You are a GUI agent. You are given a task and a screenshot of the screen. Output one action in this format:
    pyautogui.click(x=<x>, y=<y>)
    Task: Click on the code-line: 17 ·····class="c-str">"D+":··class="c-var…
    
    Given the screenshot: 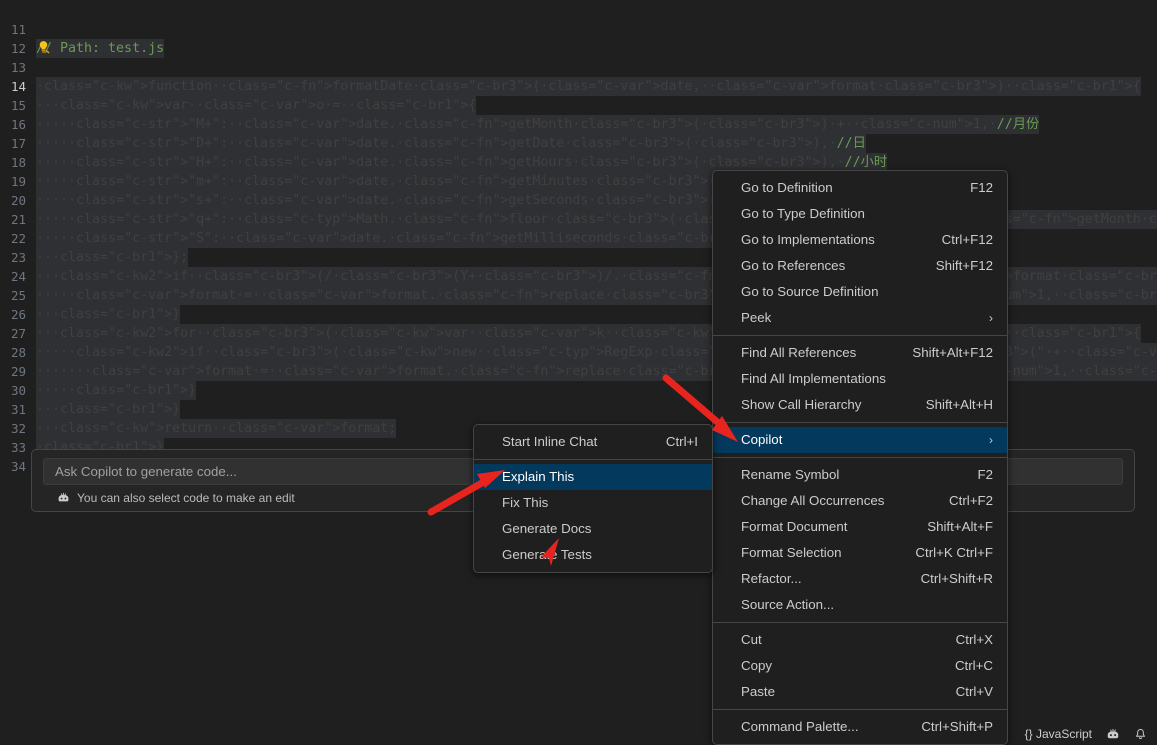 What is the action you would take?
    pyautogui.click(x=578, y=143)
    